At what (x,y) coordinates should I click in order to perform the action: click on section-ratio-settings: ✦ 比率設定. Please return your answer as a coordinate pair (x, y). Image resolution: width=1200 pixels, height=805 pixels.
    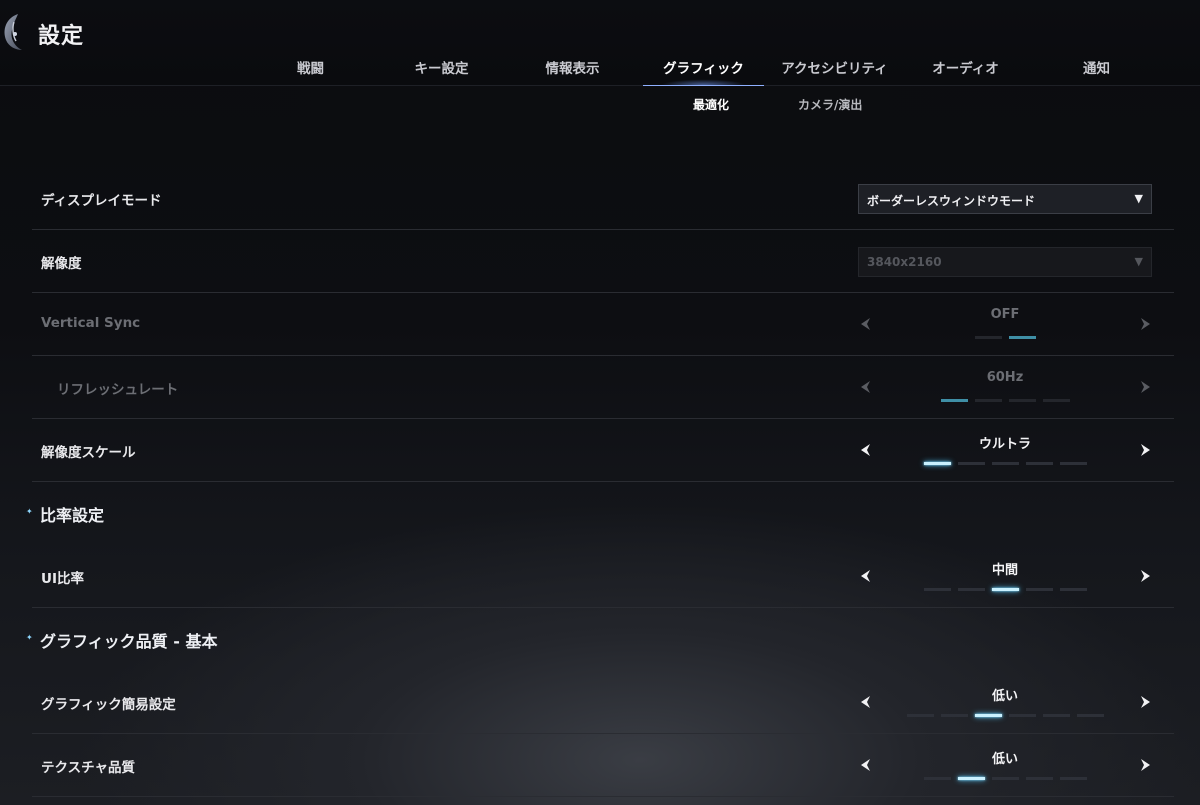
    Looking at the image, I should click on (600, 513).